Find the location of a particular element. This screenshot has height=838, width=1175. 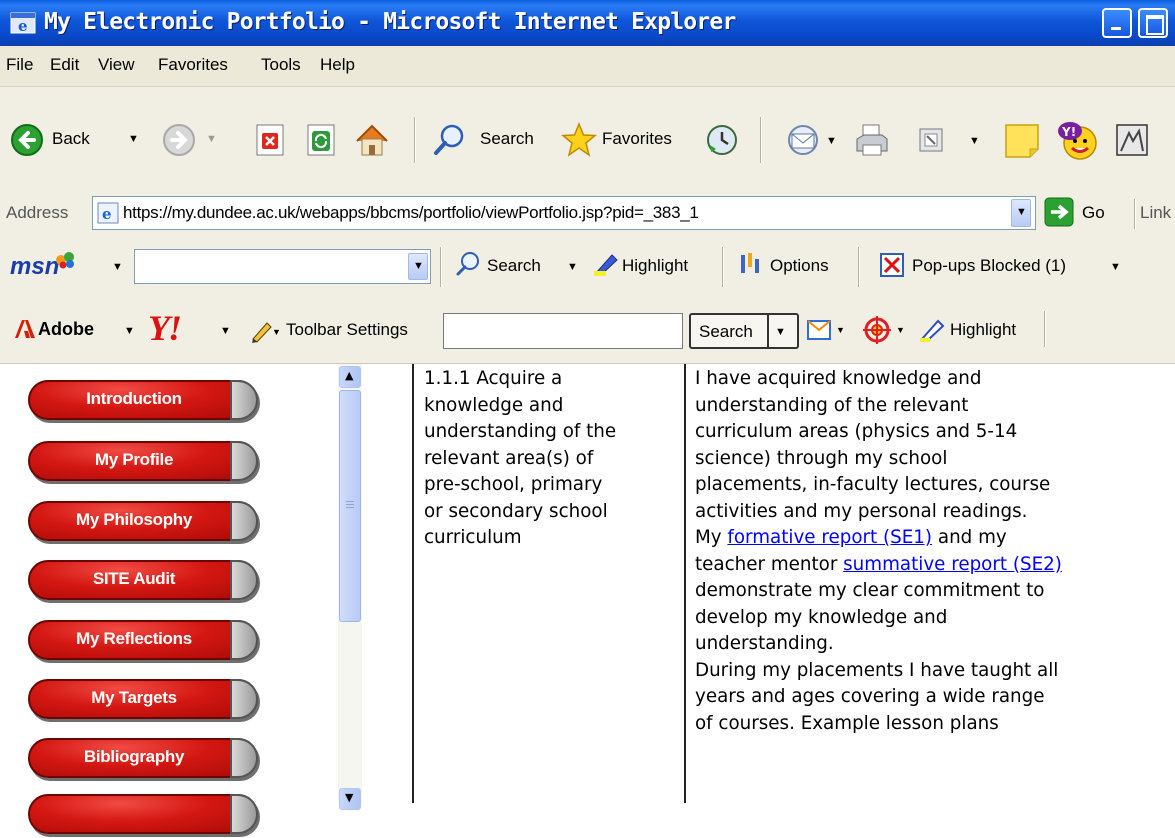

menu-file: File is located at coordinates (19, 65).